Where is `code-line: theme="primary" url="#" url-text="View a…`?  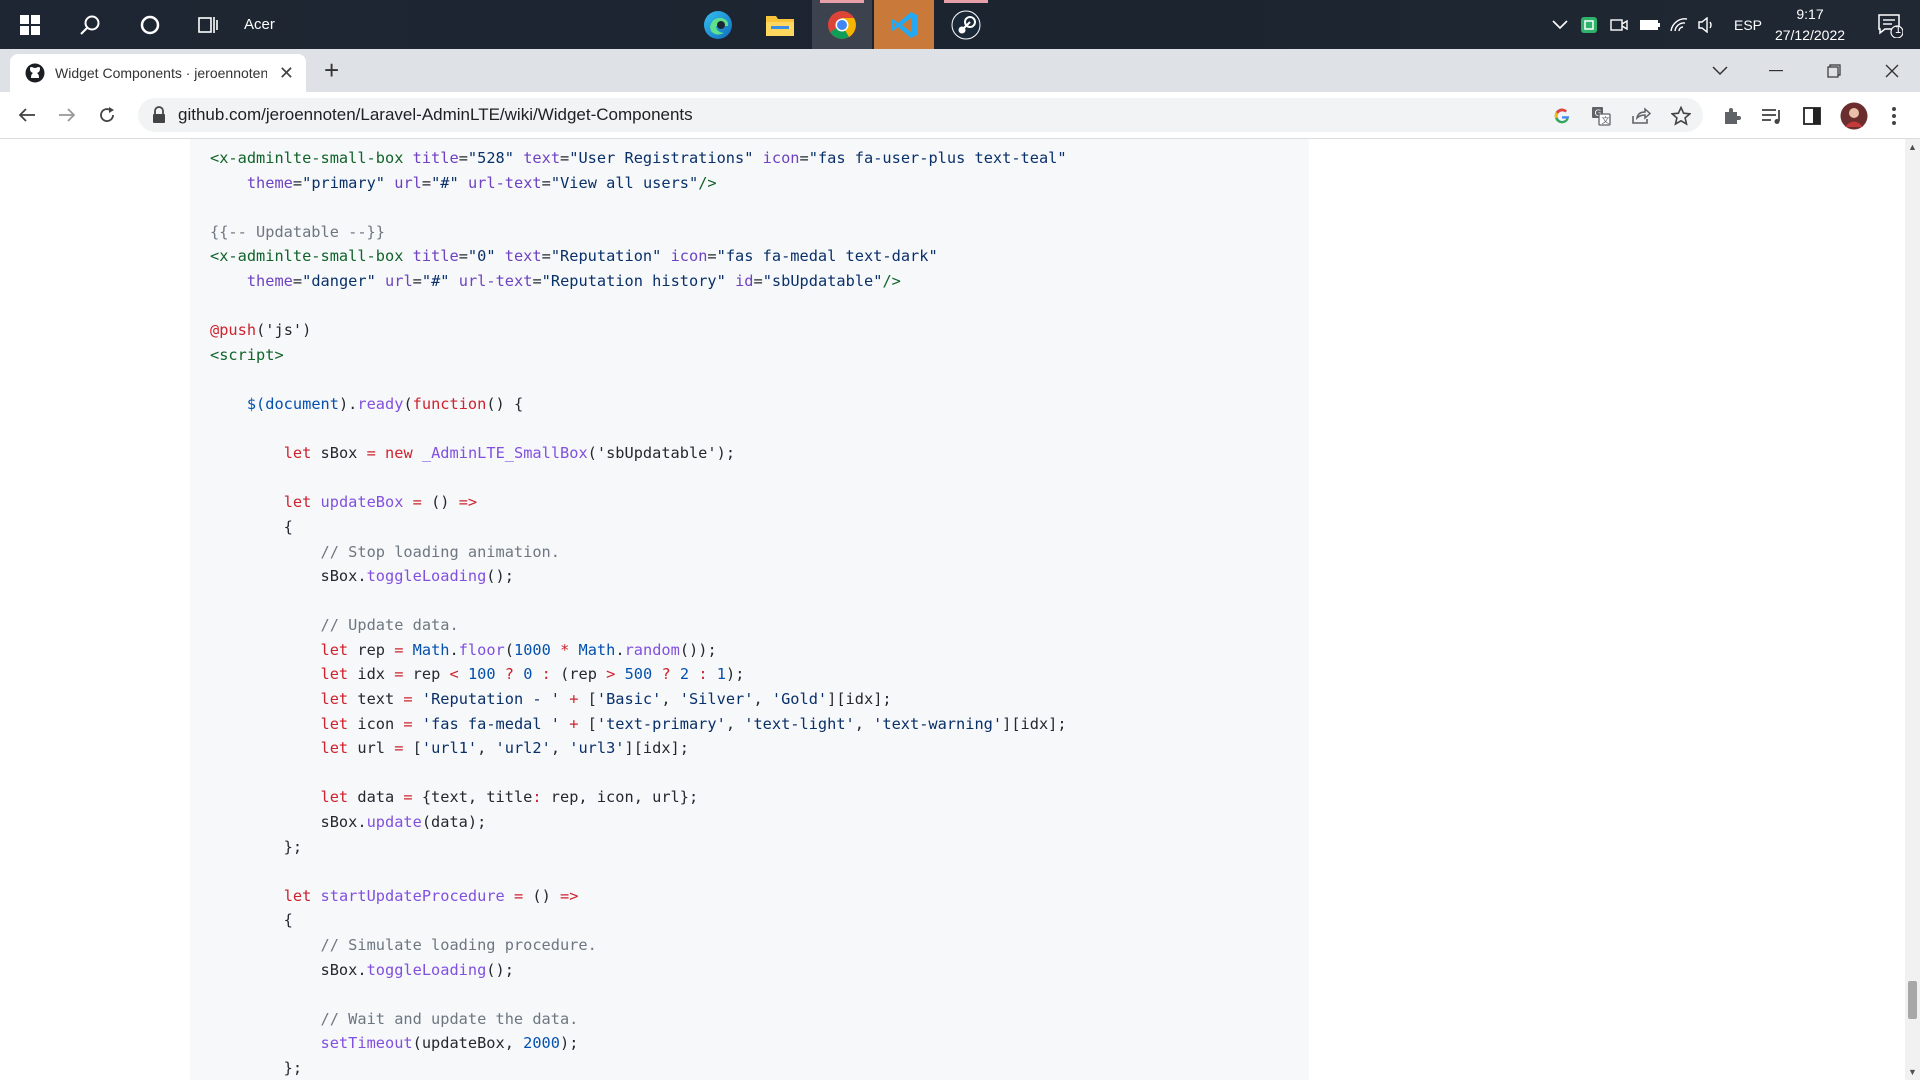 code-line: theme="primary" url="#" url-text="View a… is located at coordinates (638, 183).